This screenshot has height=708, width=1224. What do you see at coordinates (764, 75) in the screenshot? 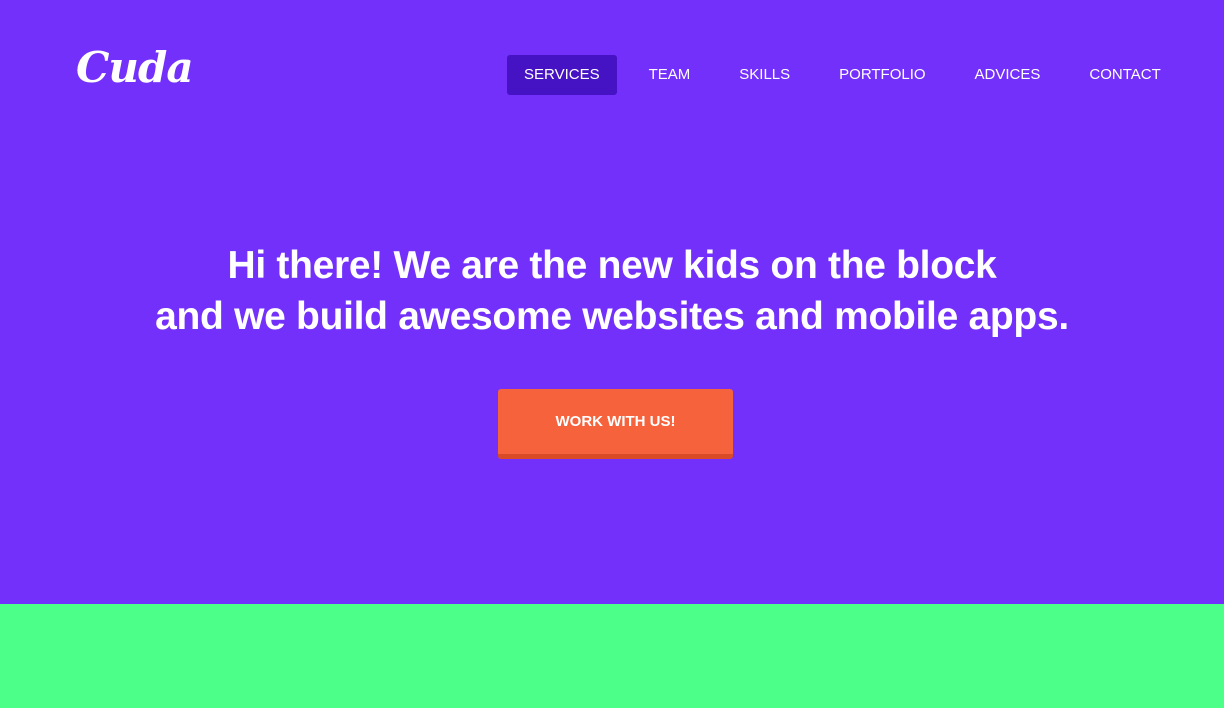
I see `nav-item-skills: SKILLS` at bounding box center [764, 75].